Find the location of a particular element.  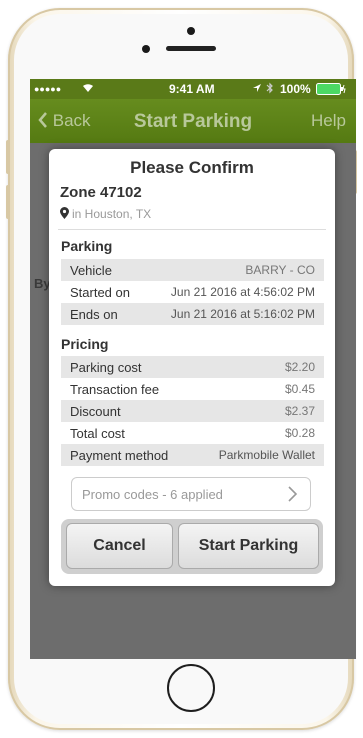

pricing-row-discount: Discount $2.37 is located at coordinates (192, 411).